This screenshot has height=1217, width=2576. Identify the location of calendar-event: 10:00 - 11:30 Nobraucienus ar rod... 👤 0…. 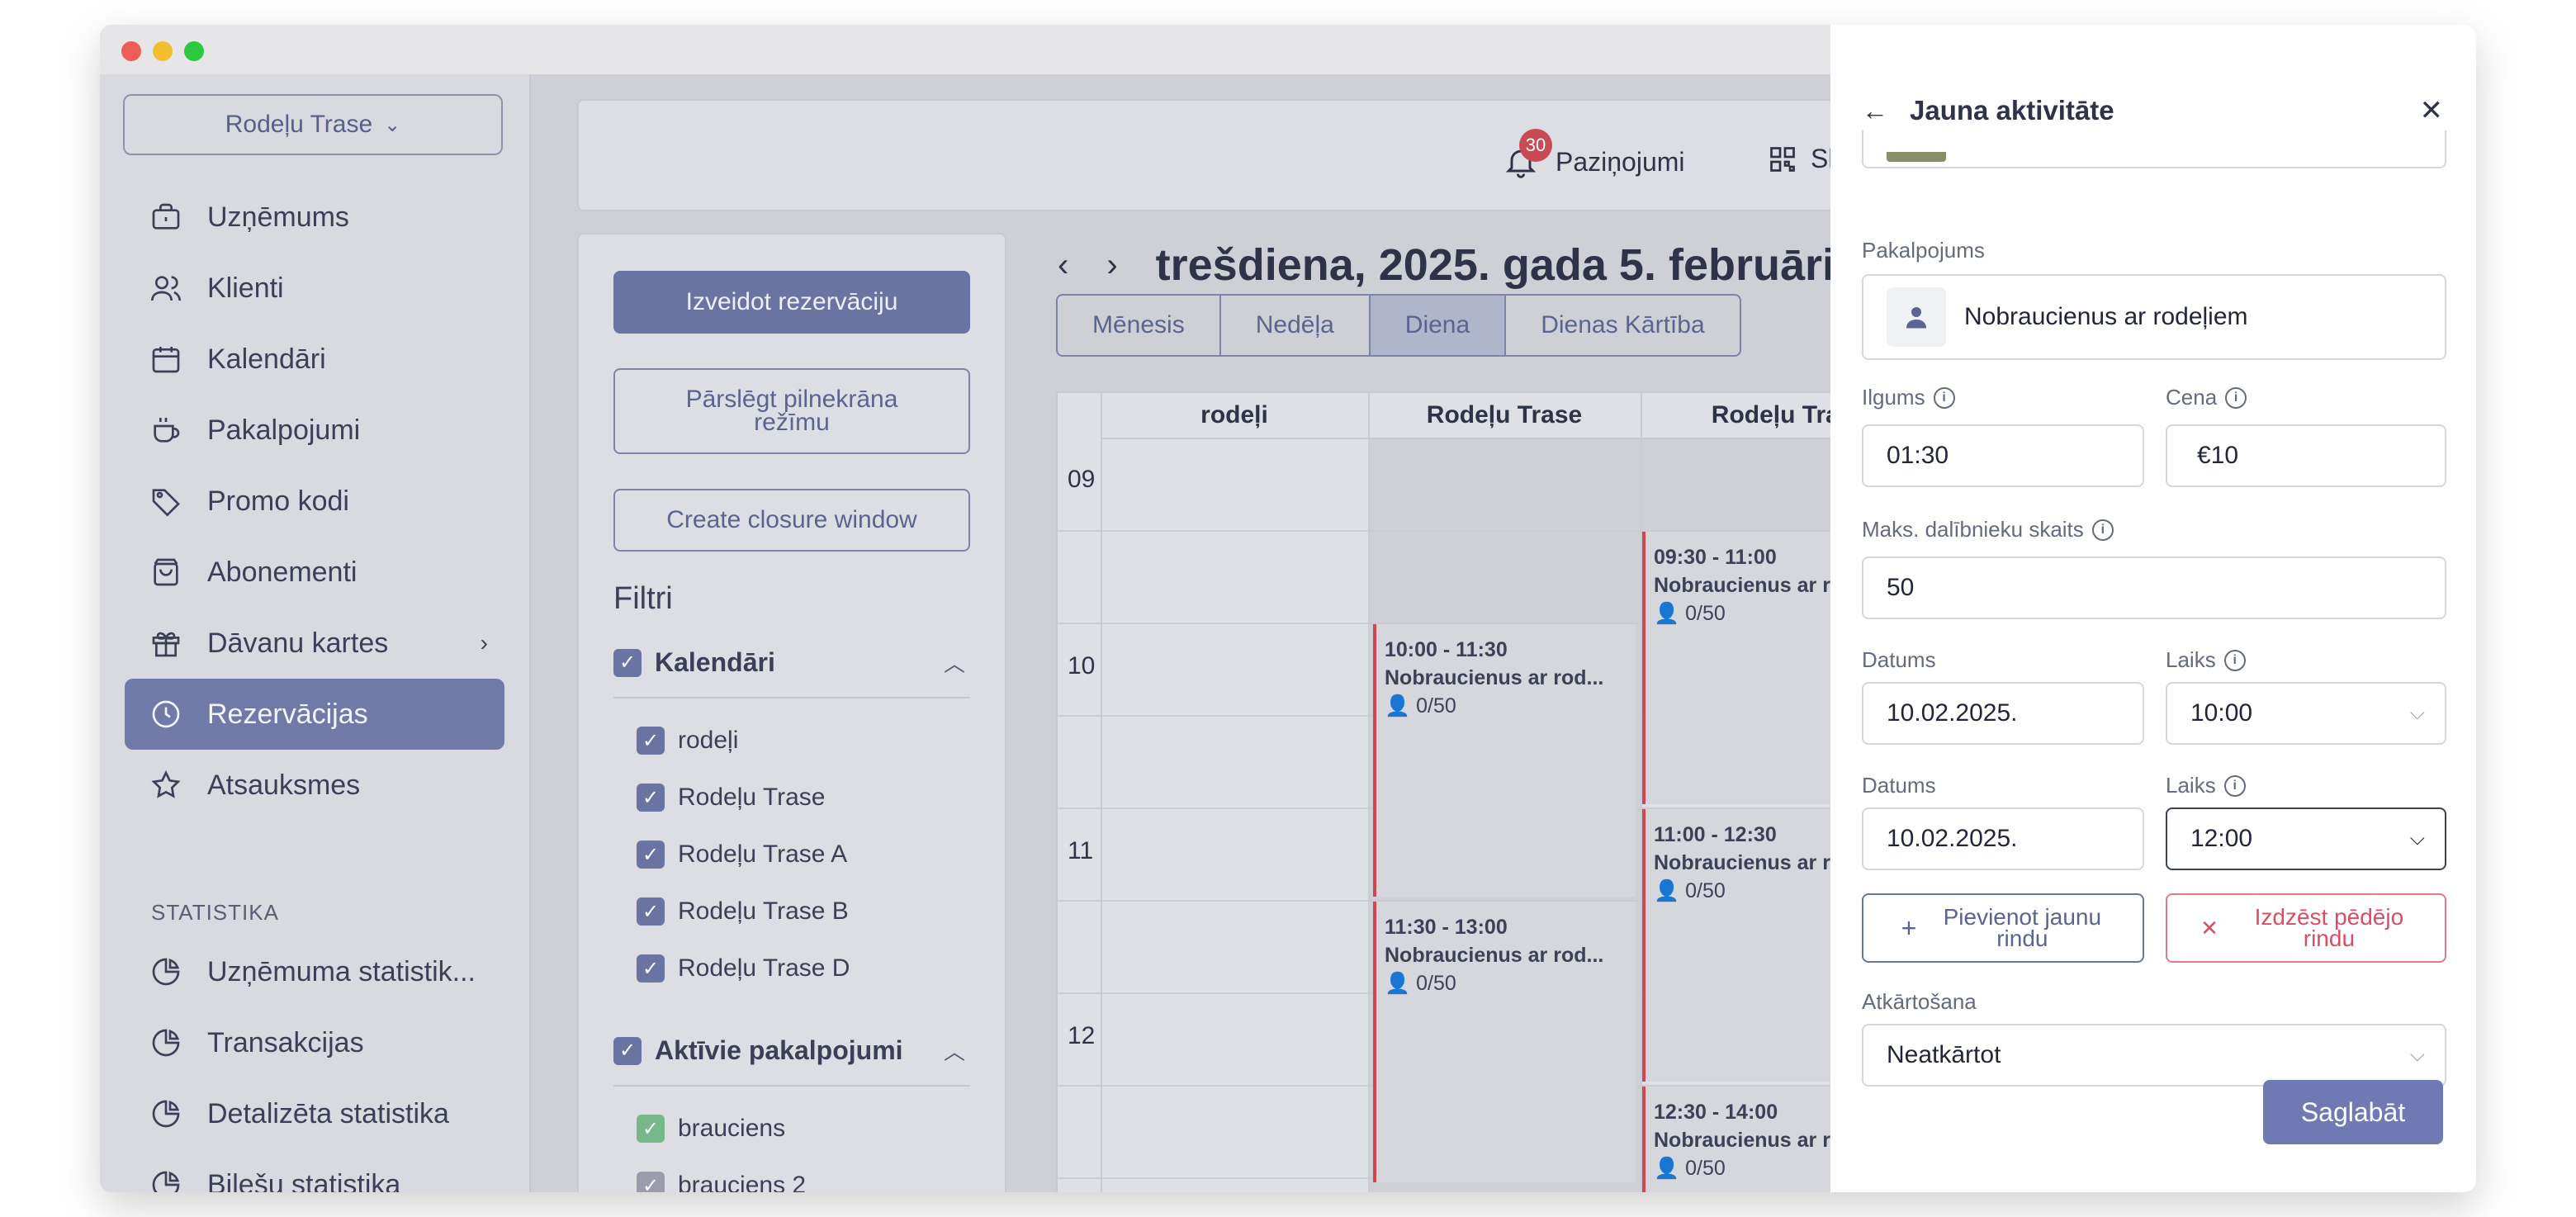
(1504, 760).